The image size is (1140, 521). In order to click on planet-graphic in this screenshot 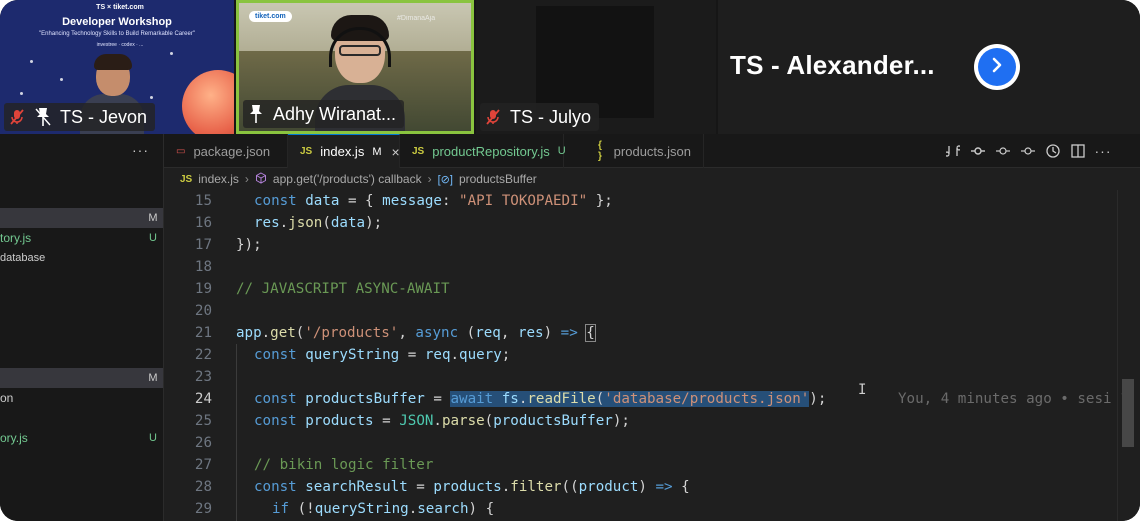, I will do `click(208, 102)`.